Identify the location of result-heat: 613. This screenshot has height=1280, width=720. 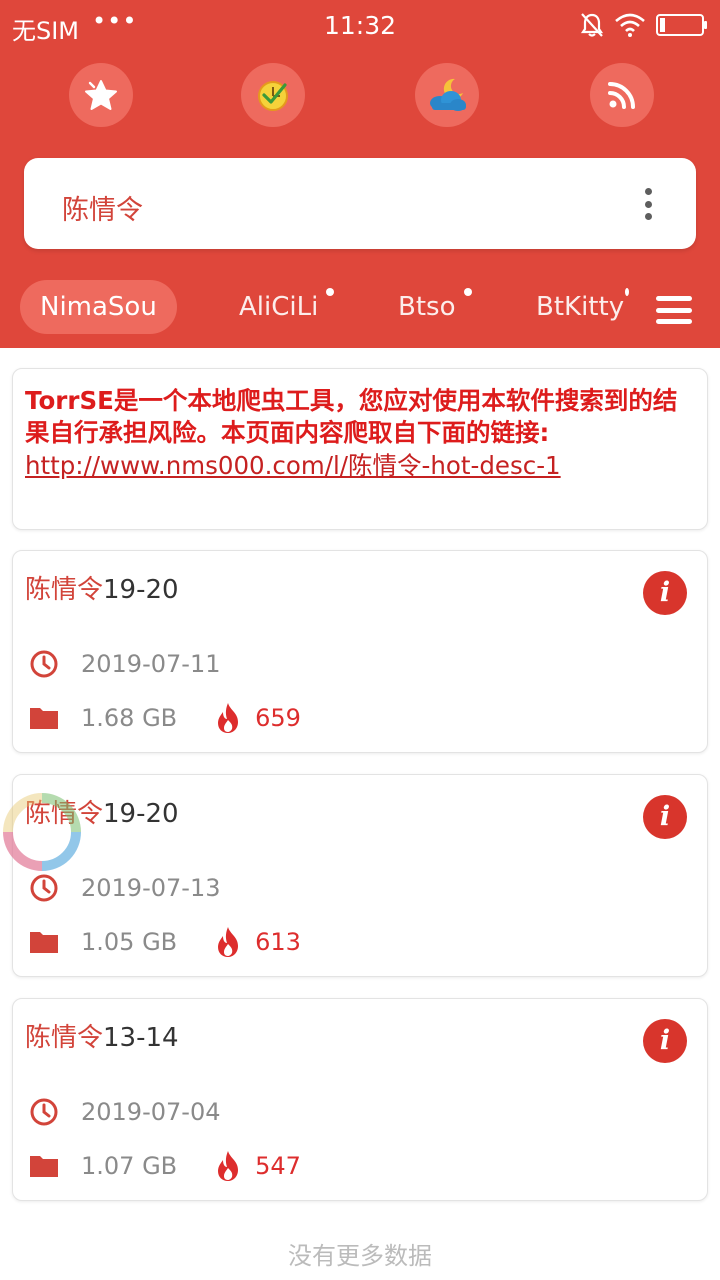
(257, 942).